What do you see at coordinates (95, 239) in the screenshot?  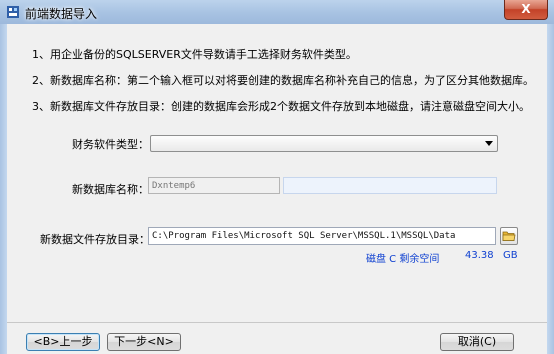 I see `data-path-label: 新数据文件存放目录：` at bounding box center [95, 239].